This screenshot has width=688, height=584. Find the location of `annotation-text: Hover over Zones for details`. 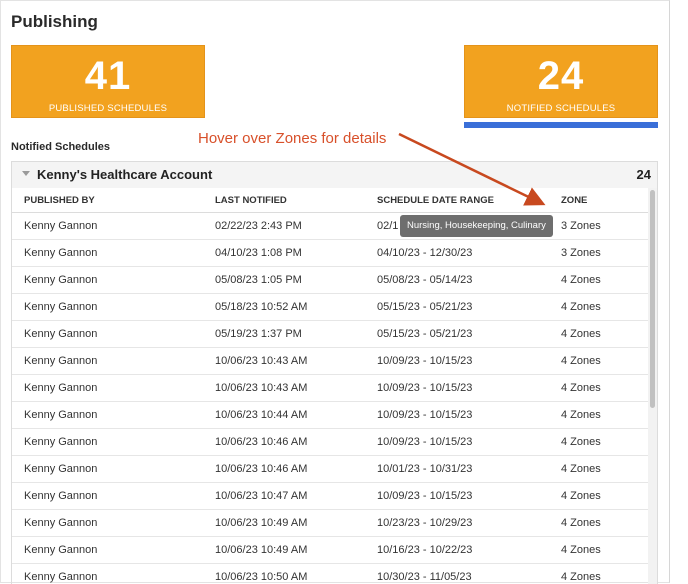

annotation-text: Hover over Zones for details is located at coordinates (292, 138).